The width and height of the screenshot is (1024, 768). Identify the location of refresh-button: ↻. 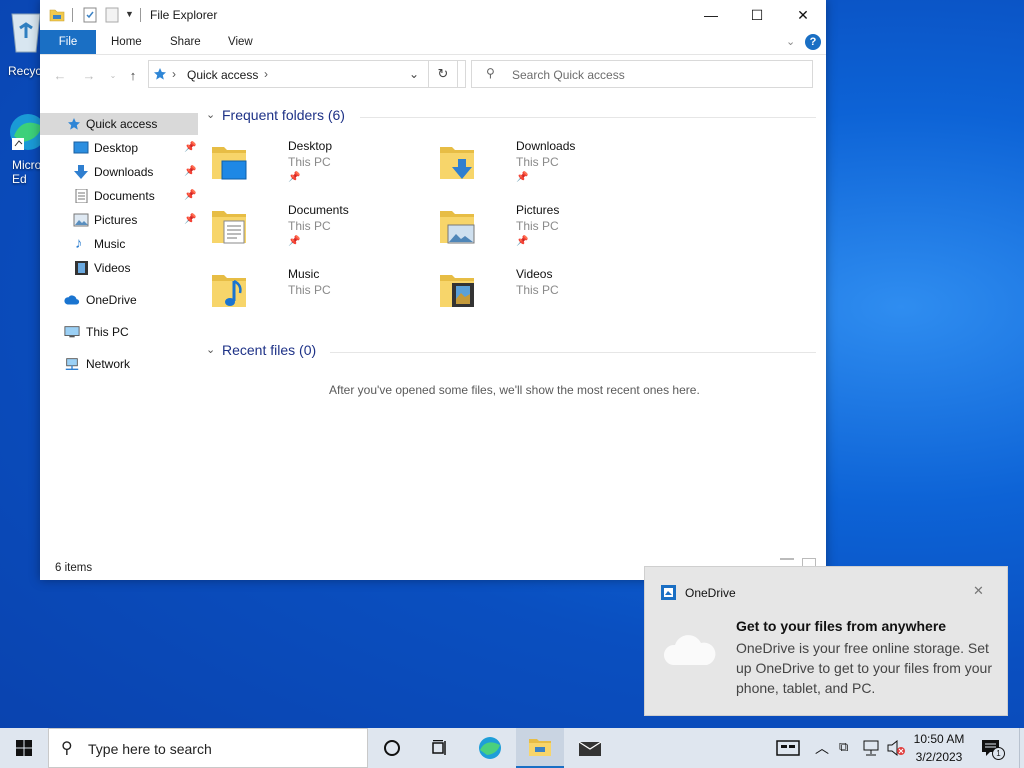
(443, 74).